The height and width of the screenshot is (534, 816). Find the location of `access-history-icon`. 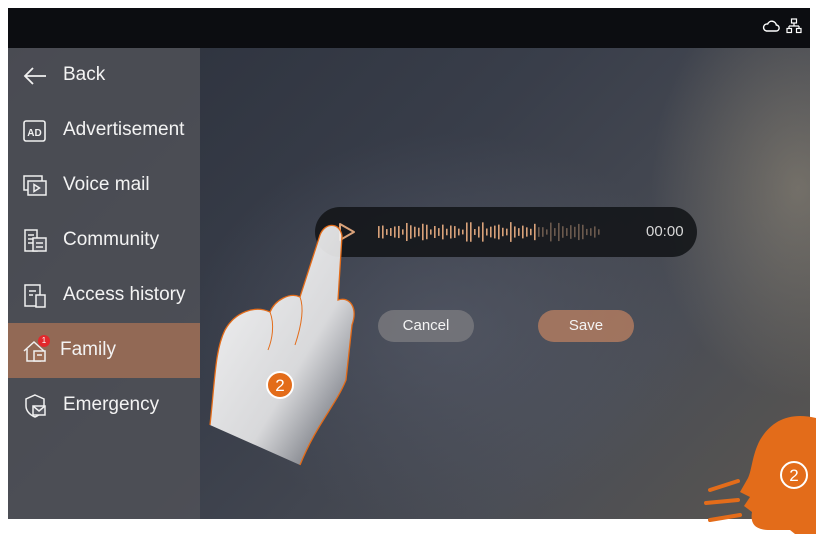

access-history-icon is located at coordinates (35, 296).